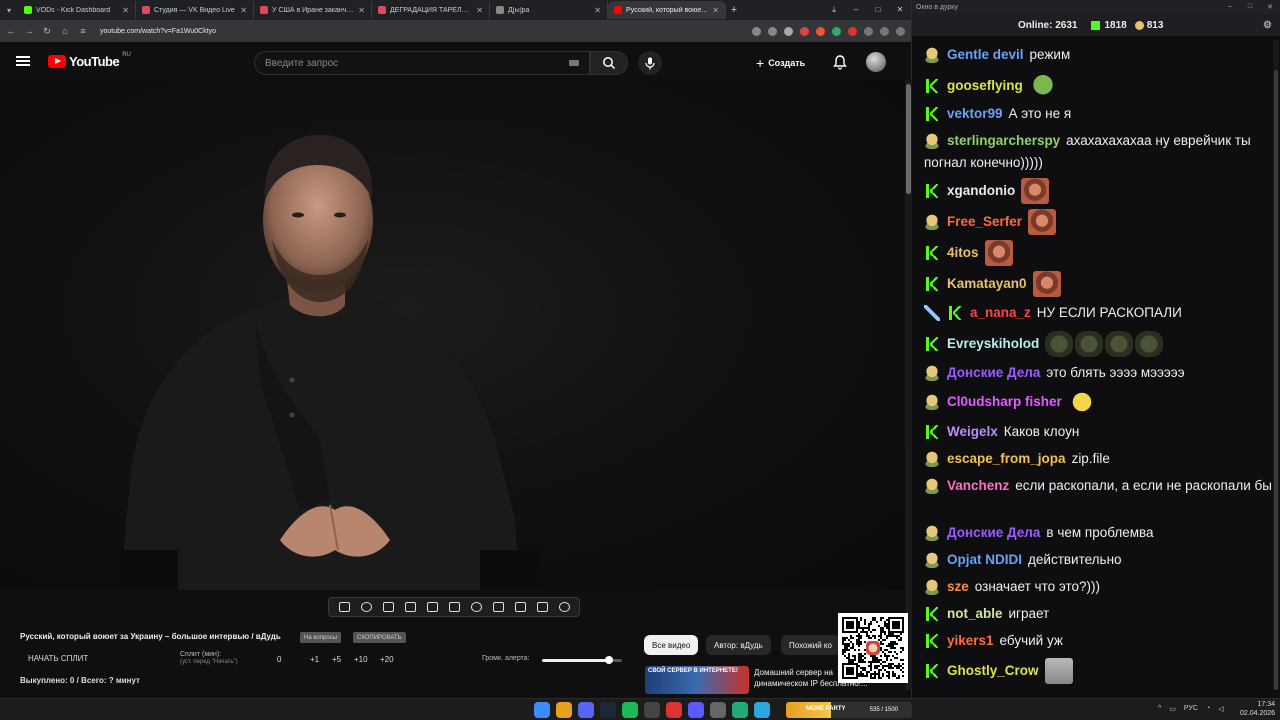  Describe the element at coordinates (23, 61) in the screenshot. I see `menu-icon` at that location.